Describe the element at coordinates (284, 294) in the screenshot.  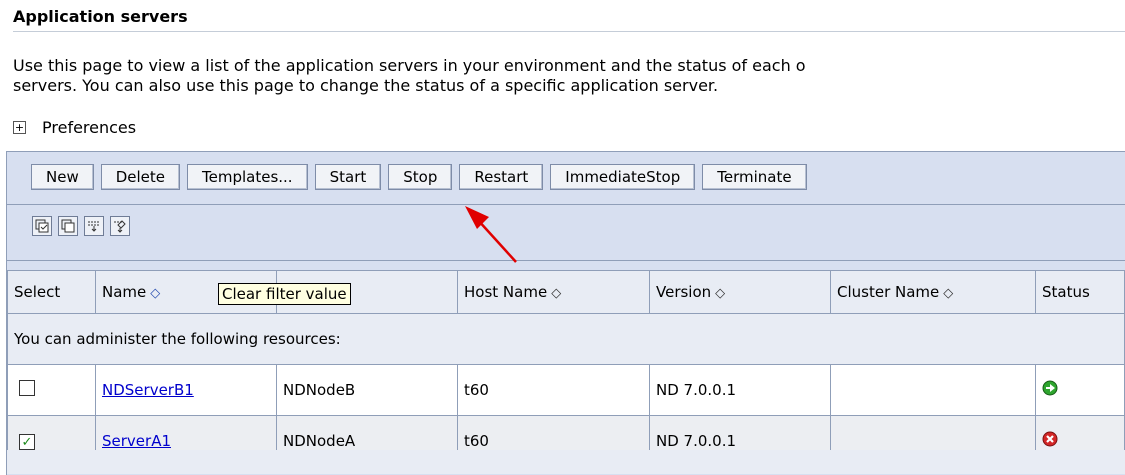
I see `tooltip: Clear filter value` at that location.